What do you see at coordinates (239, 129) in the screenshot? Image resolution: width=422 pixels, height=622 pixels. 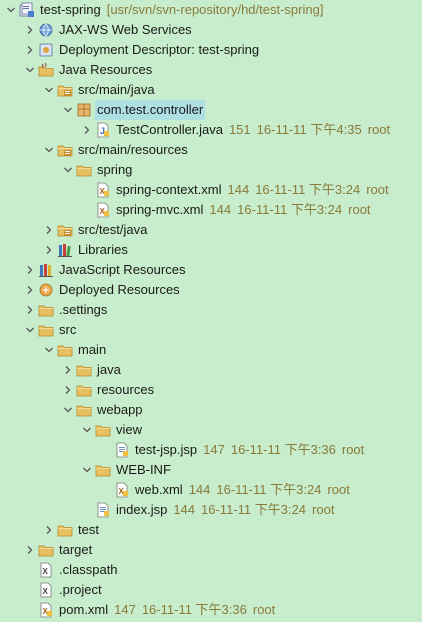 I see `svn-decoration-part: 151` at bounding box center [239, 129].